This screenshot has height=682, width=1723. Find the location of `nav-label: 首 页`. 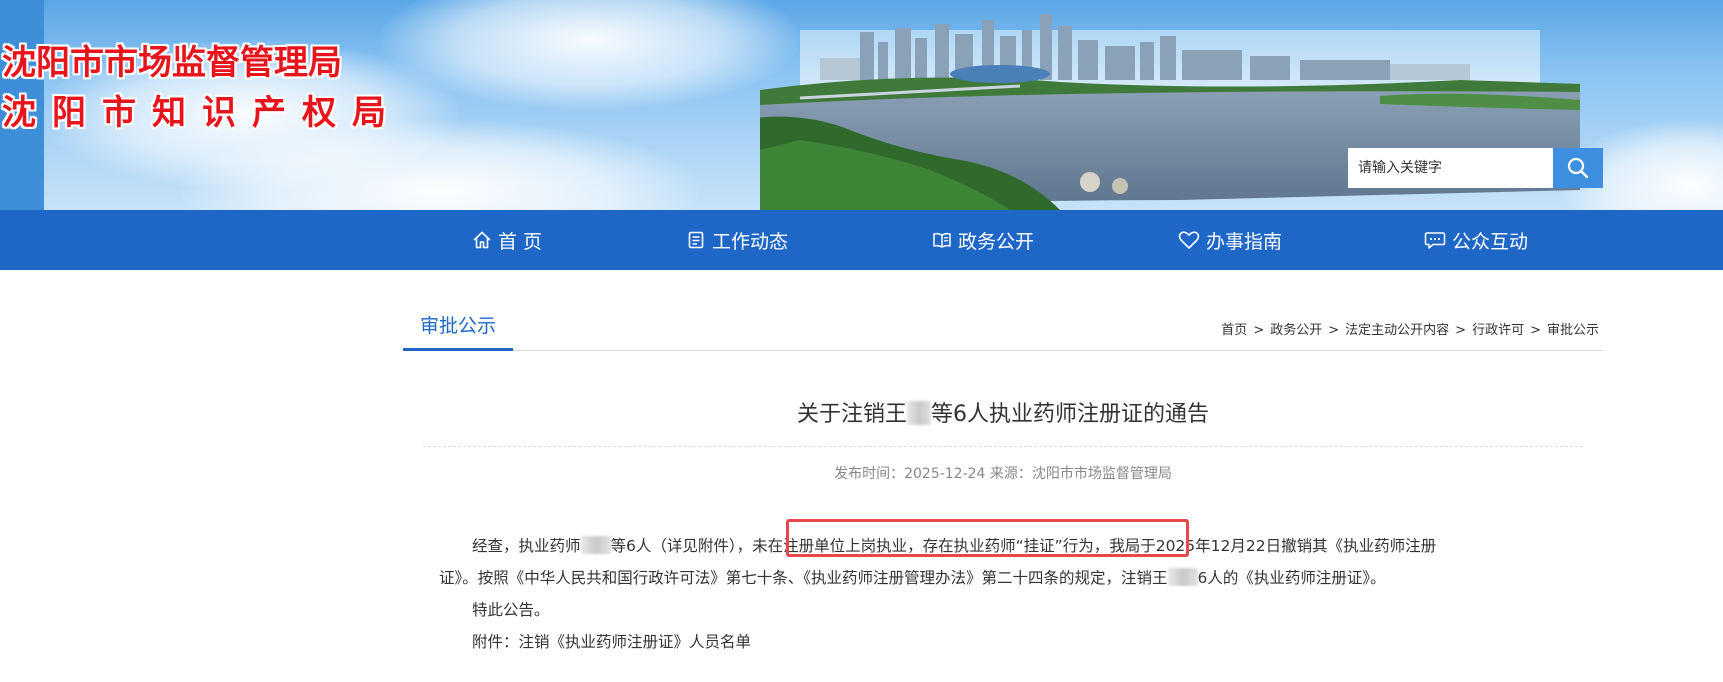

nav-label: 首 页 is located at coordinates (520, 241).